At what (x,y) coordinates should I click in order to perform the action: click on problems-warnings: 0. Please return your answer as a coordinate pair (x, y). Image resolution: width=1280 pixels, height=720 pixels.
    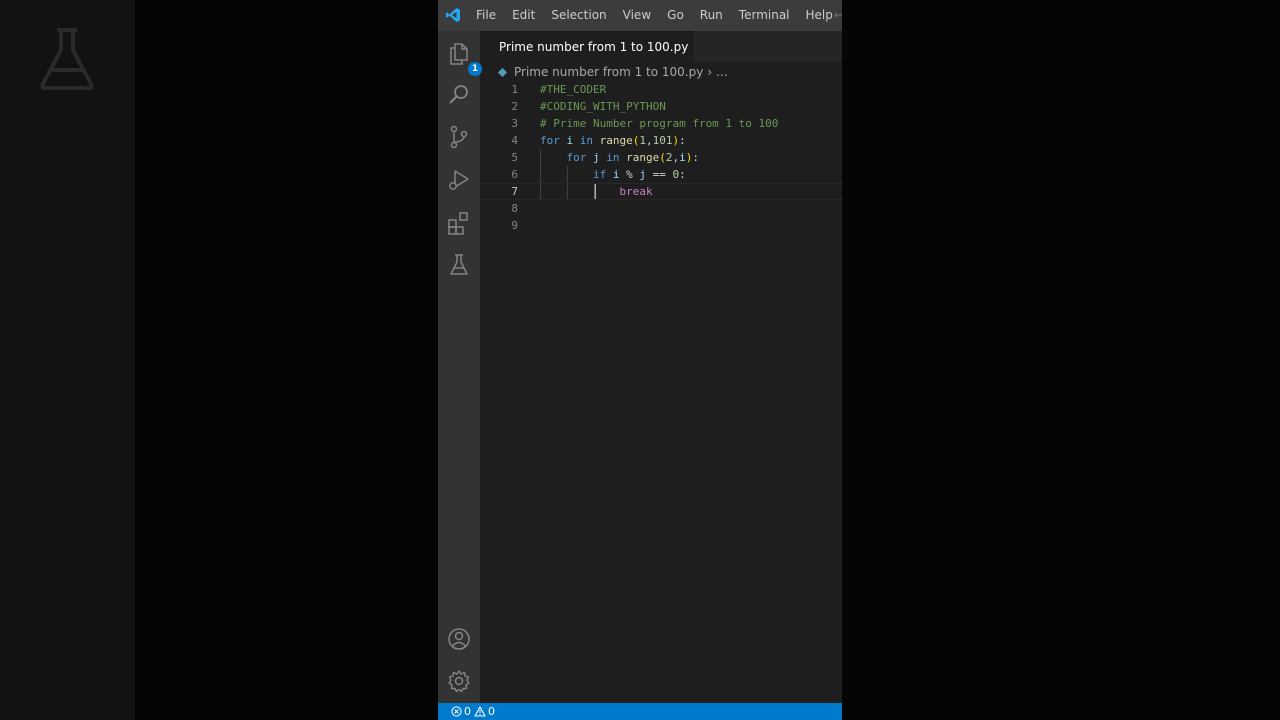
    Looking at the image, I should click on (484, 711).